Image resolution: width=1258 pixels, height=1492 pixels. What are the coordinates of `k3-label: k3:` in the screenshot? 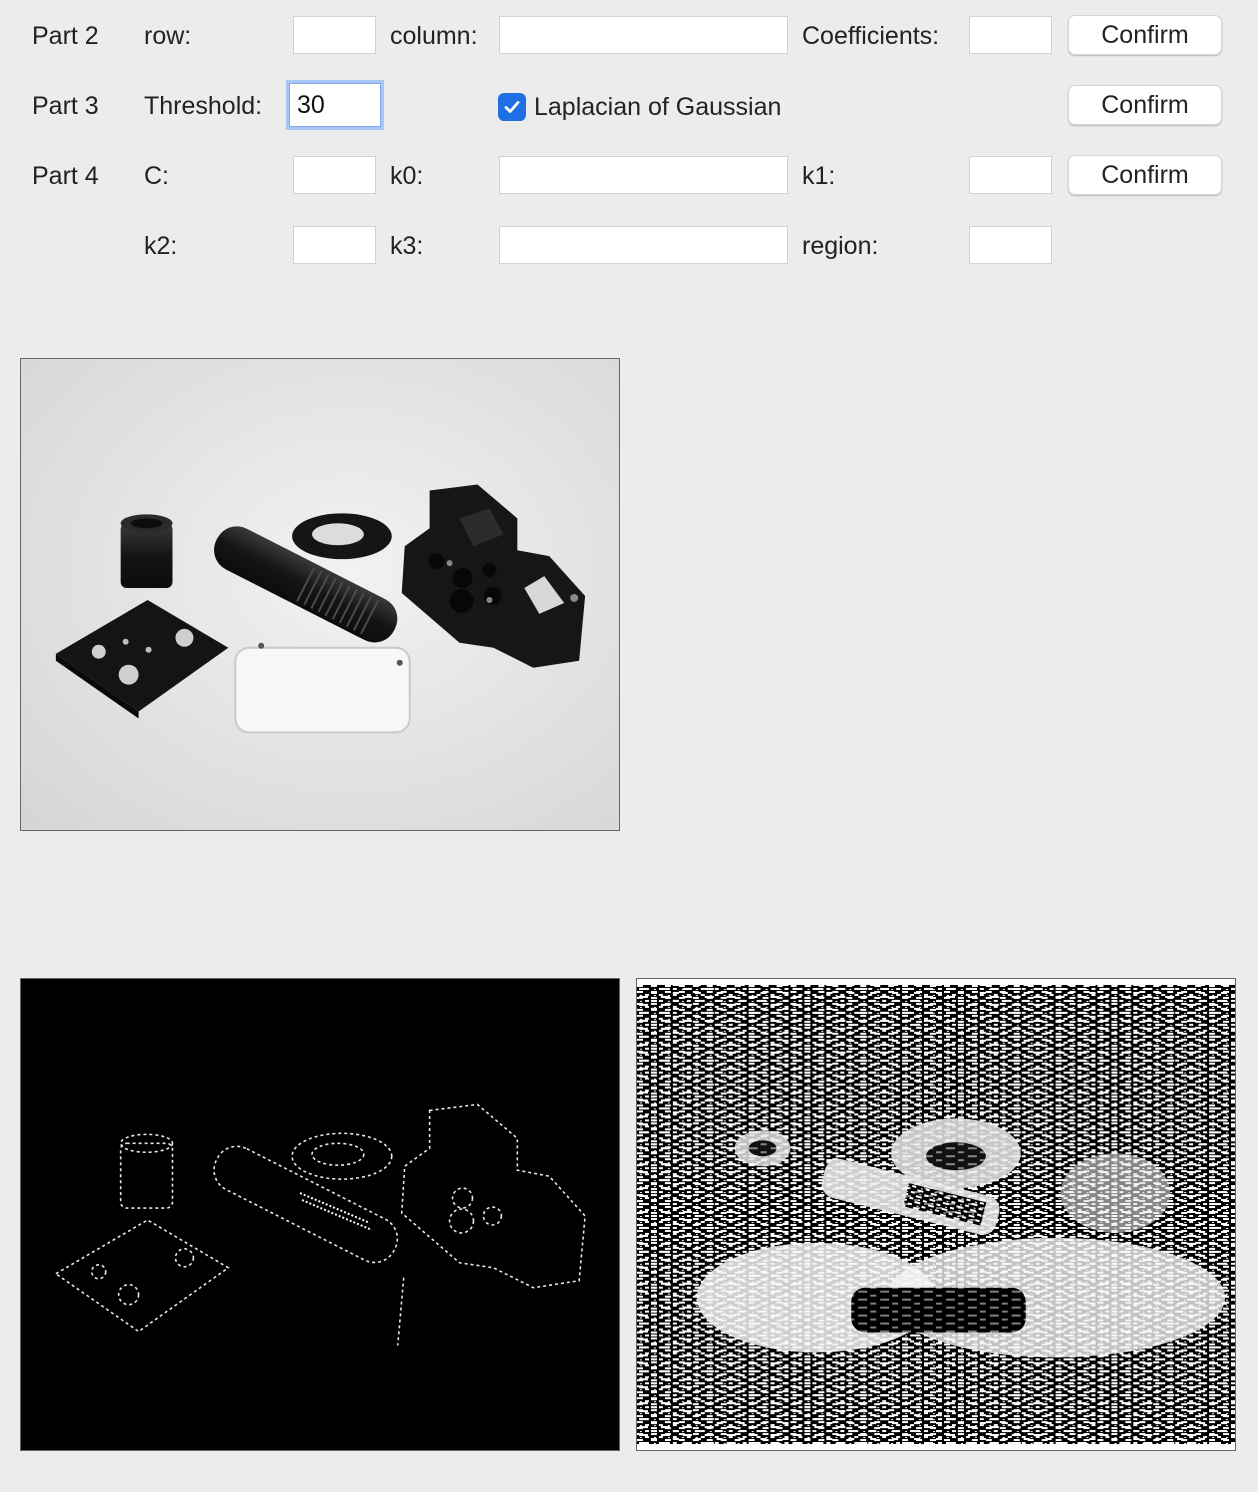 It's located at (407, 246).